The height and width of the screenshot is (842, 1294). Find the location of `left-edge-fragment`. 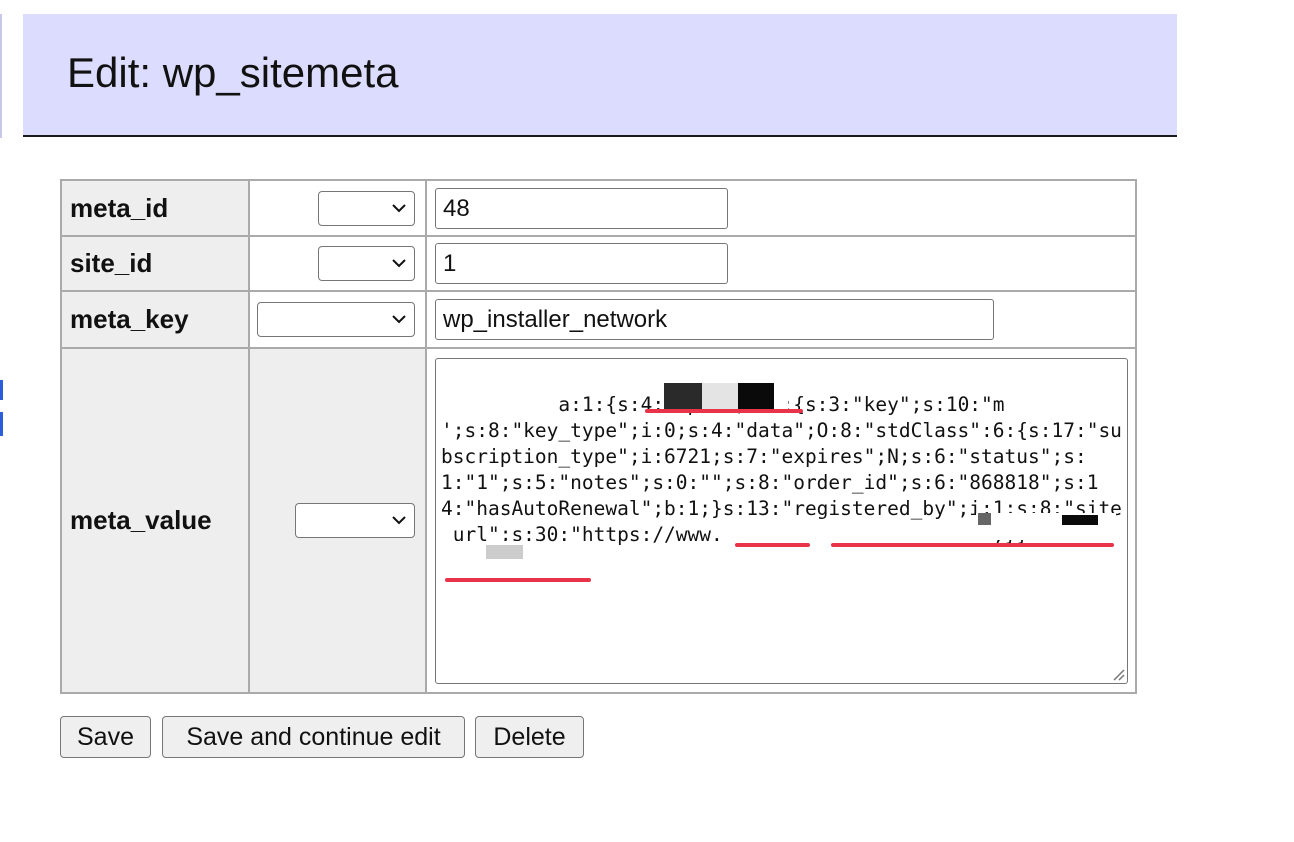

left-edge-fragment is located at coordinates (3, 421).